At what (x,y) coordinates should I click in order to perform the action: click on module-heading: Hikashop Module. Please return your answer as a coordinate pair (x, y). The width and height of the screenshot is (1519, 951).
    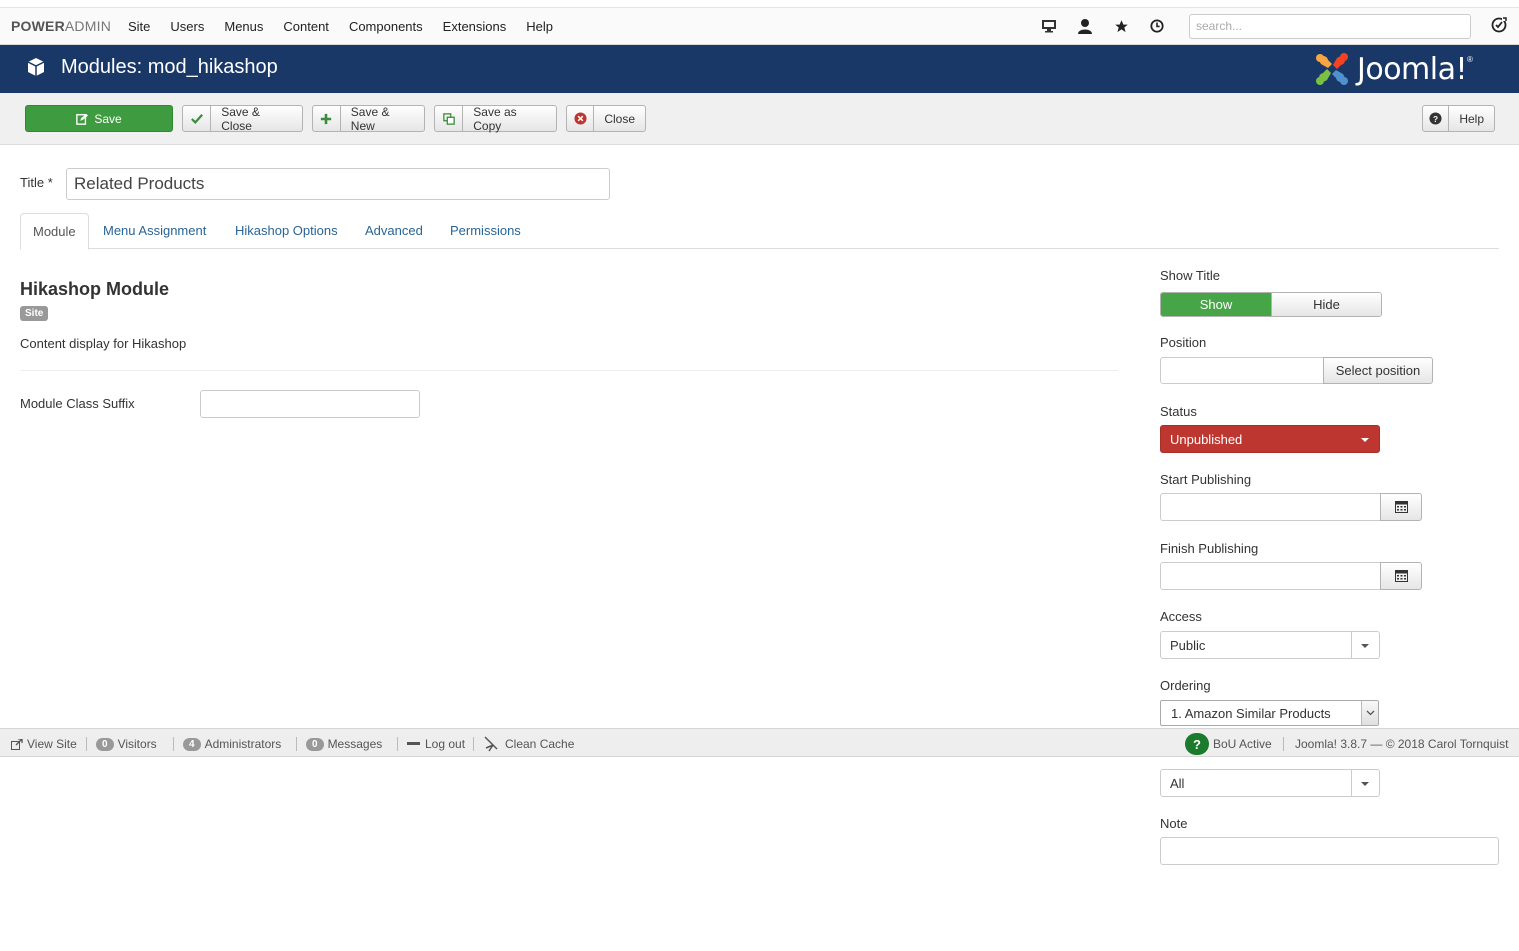
    Looking at the image, I should click on (95, 289).